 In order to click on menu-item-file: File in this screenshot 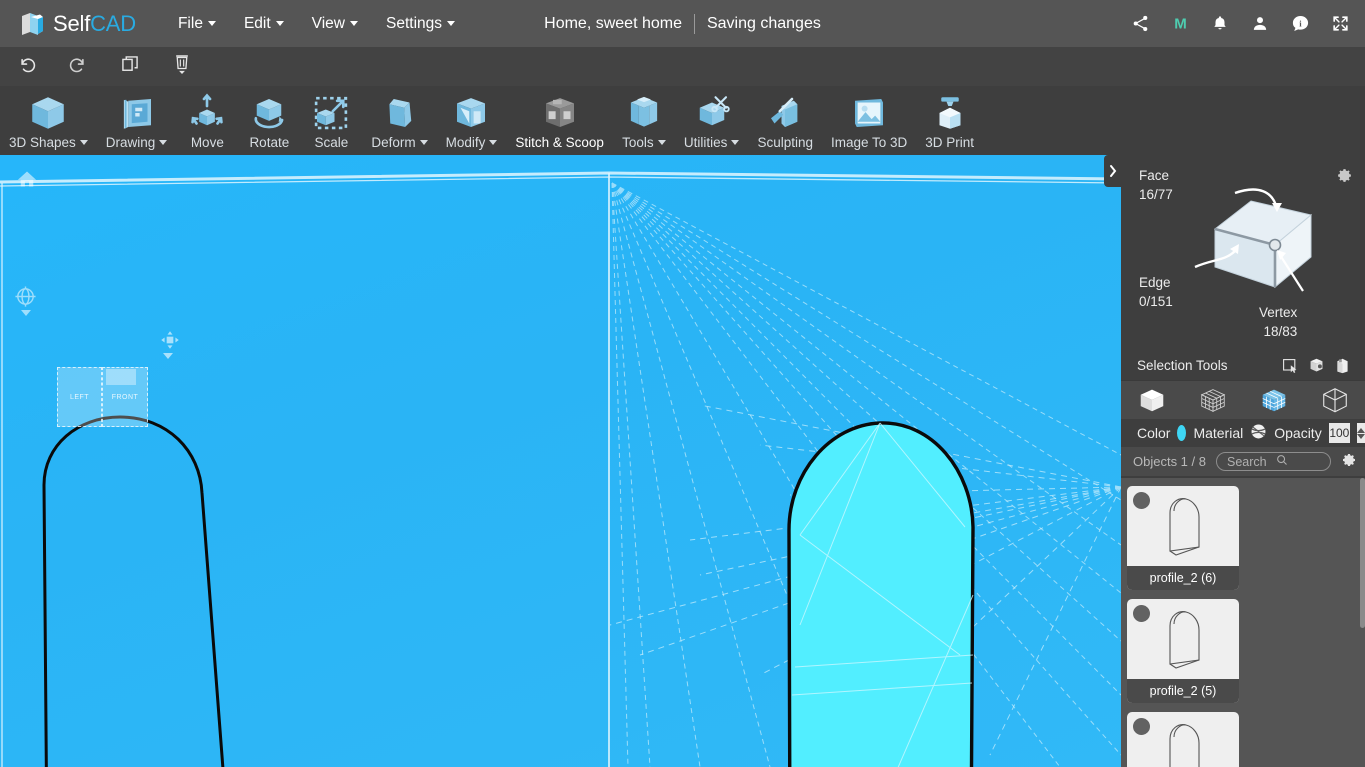, I will do `click(197, 24)`.